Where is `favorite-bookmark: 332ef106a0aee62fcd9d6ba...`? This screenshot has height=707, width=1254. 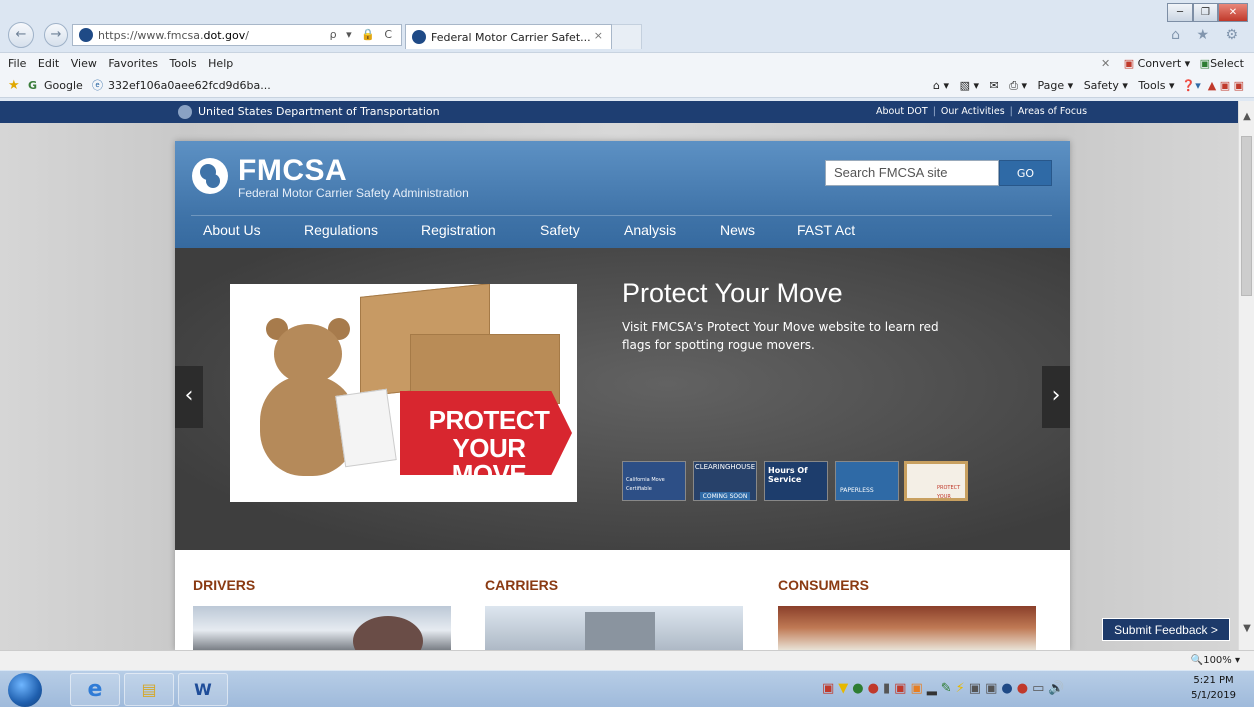 favorite-bookmark: 332ef106a0aee62fcd9d6ba... is located at coordinates (189, 86).